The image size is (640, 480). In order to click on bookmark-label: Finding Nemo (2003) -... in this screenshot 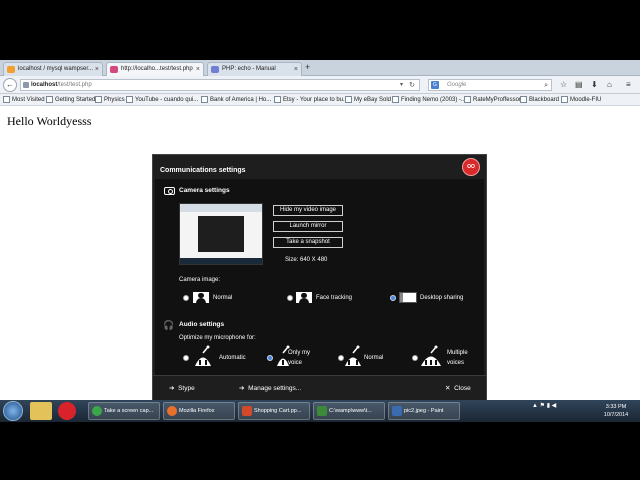, I will do `click(434, 100)`.